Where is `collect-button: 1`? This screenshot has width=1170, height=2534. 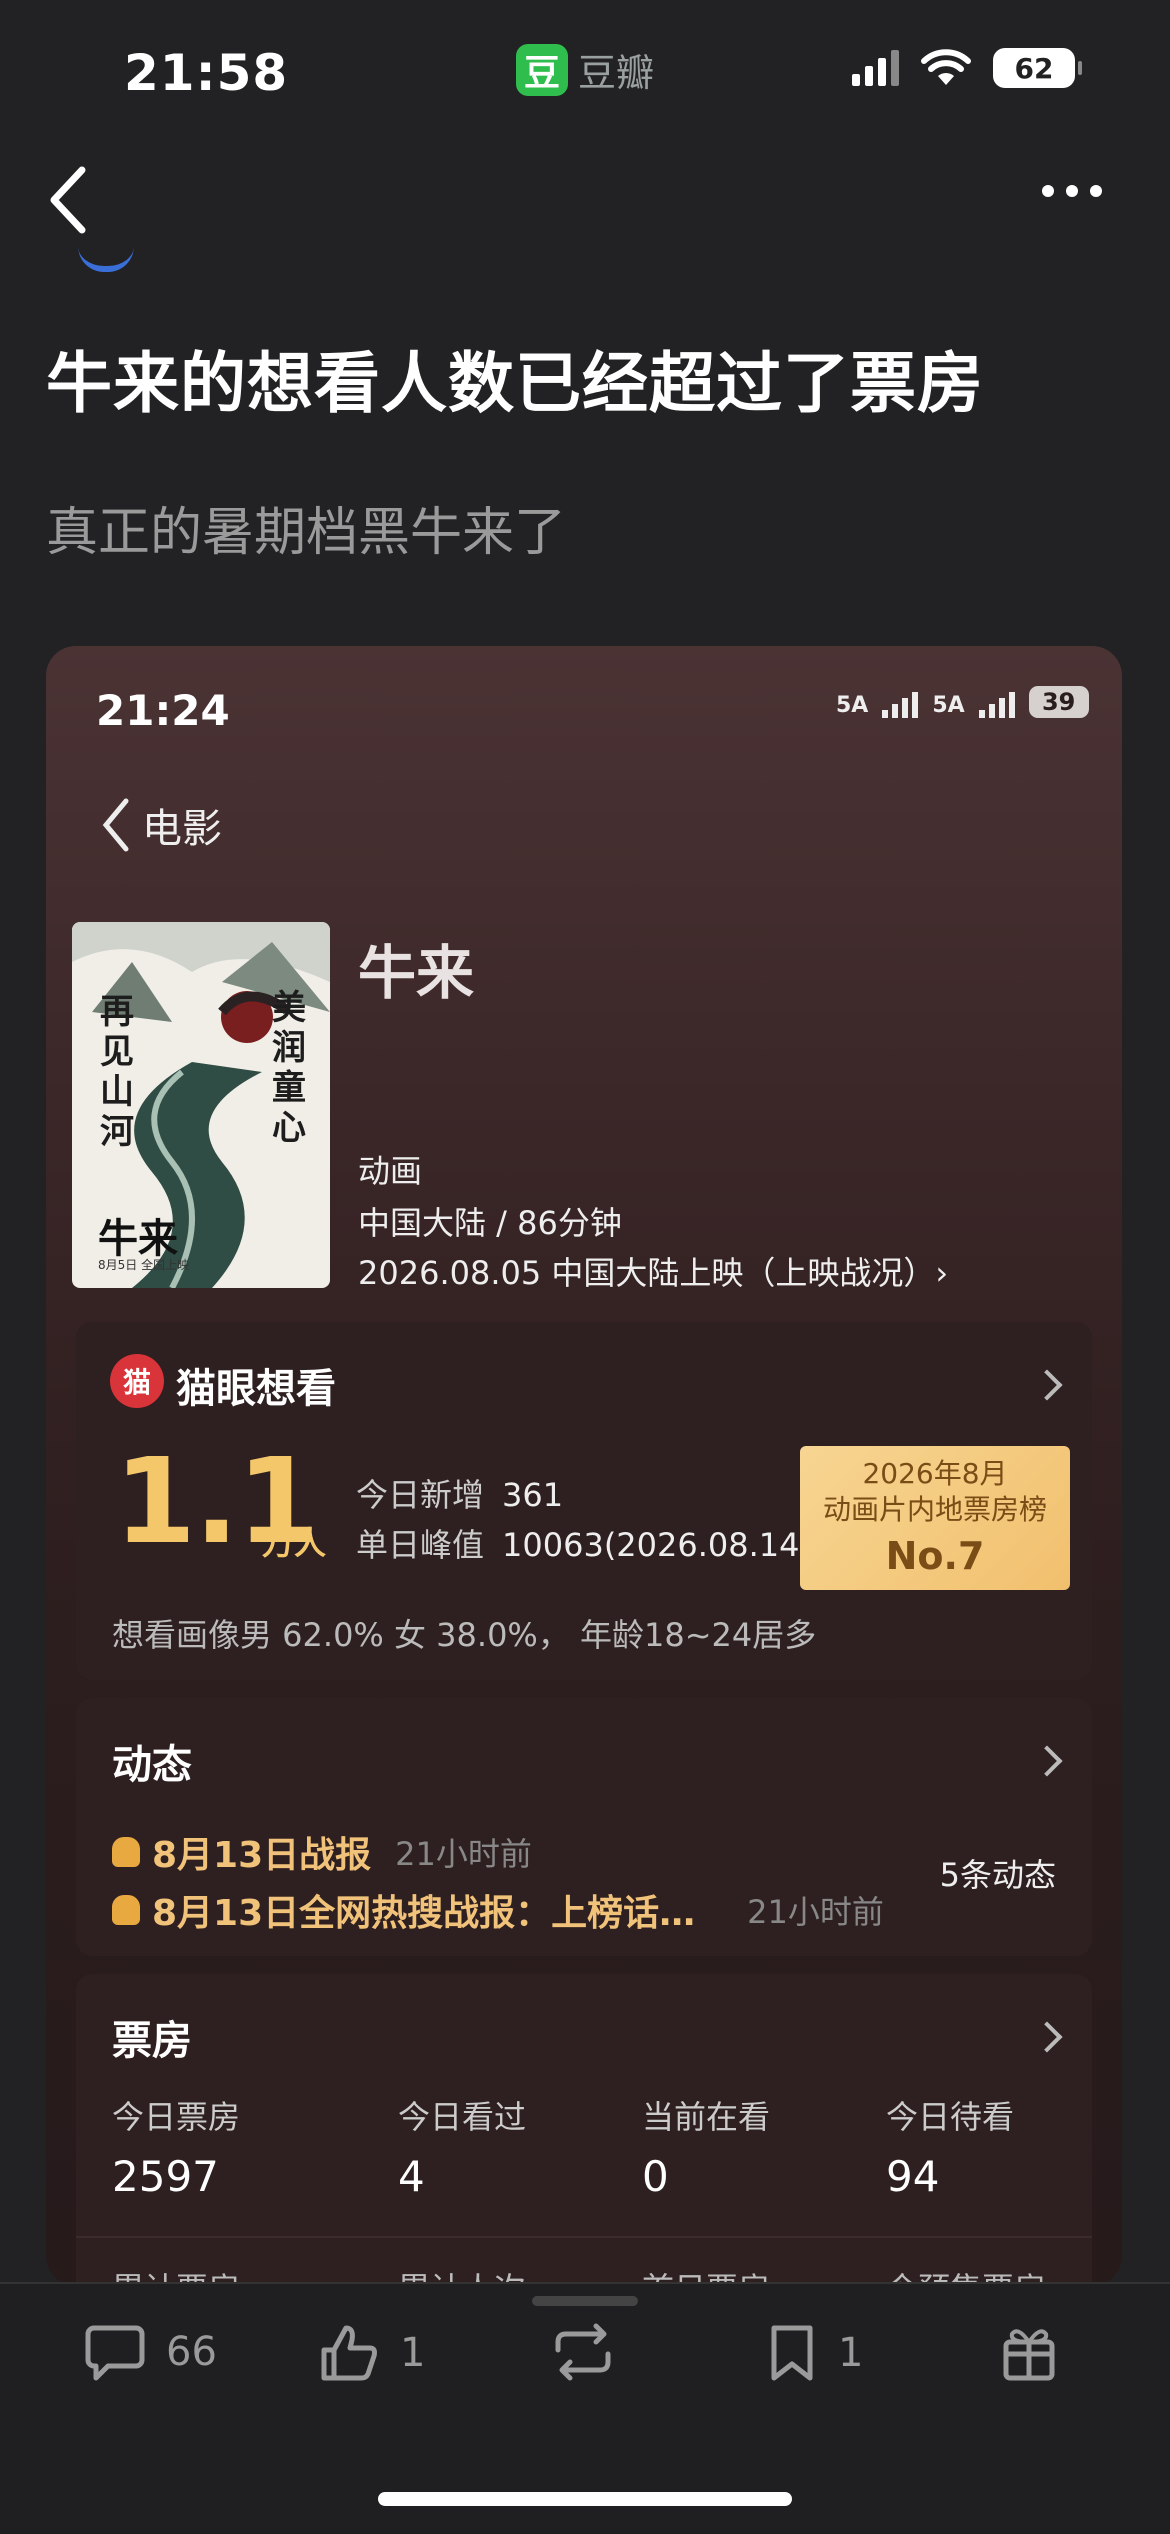
collect-button: 1 is located at coordinates (814, 2353).